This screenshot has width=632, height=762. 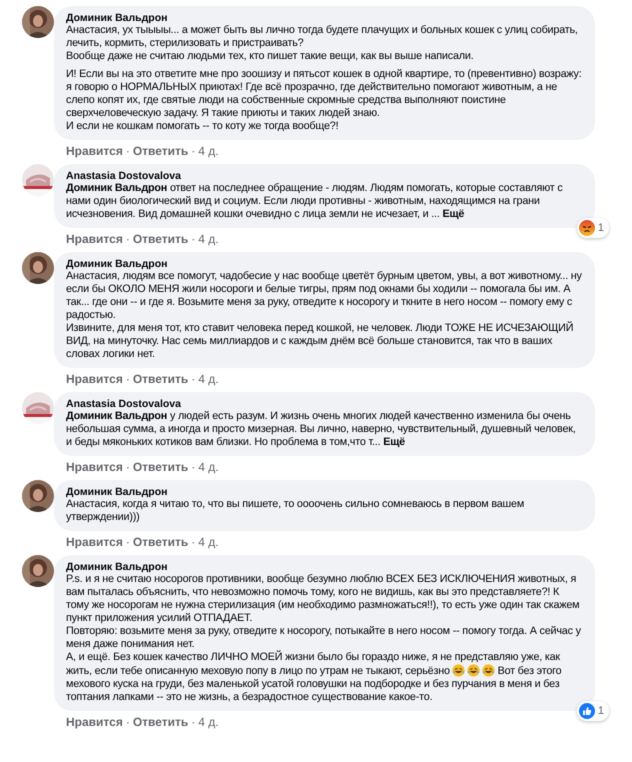 I want to click on thumbs-up-icon, so click(x=586, y=711).